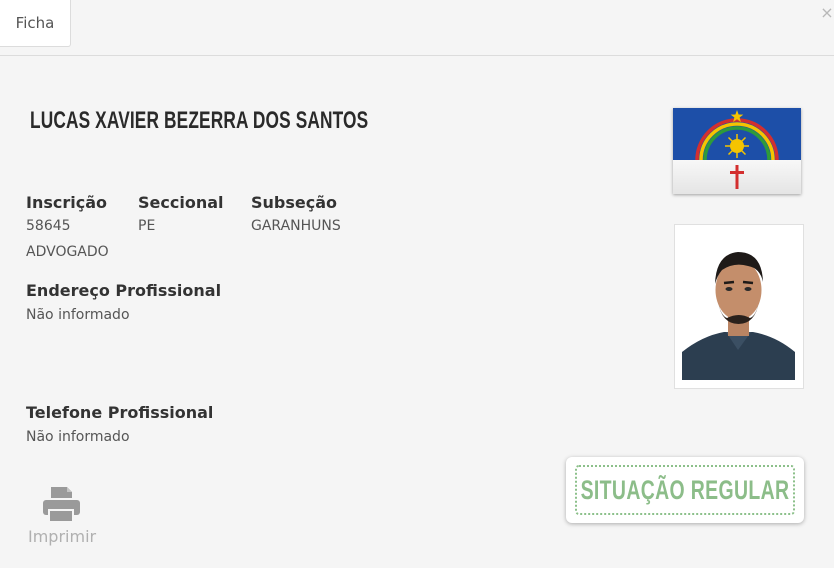 Image resolution: width=834 pixels, height=568 pixels. Describe the element at coordinates (181, 202) in the screenshot. I see `seccional-label: Seccional` at that location.